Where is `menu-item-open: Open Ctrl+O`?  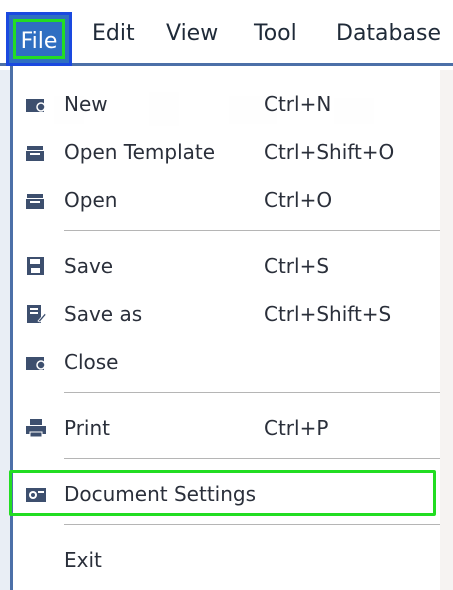
menu-item-open: Open Ctrl+O is located at coordinates (226, 200).